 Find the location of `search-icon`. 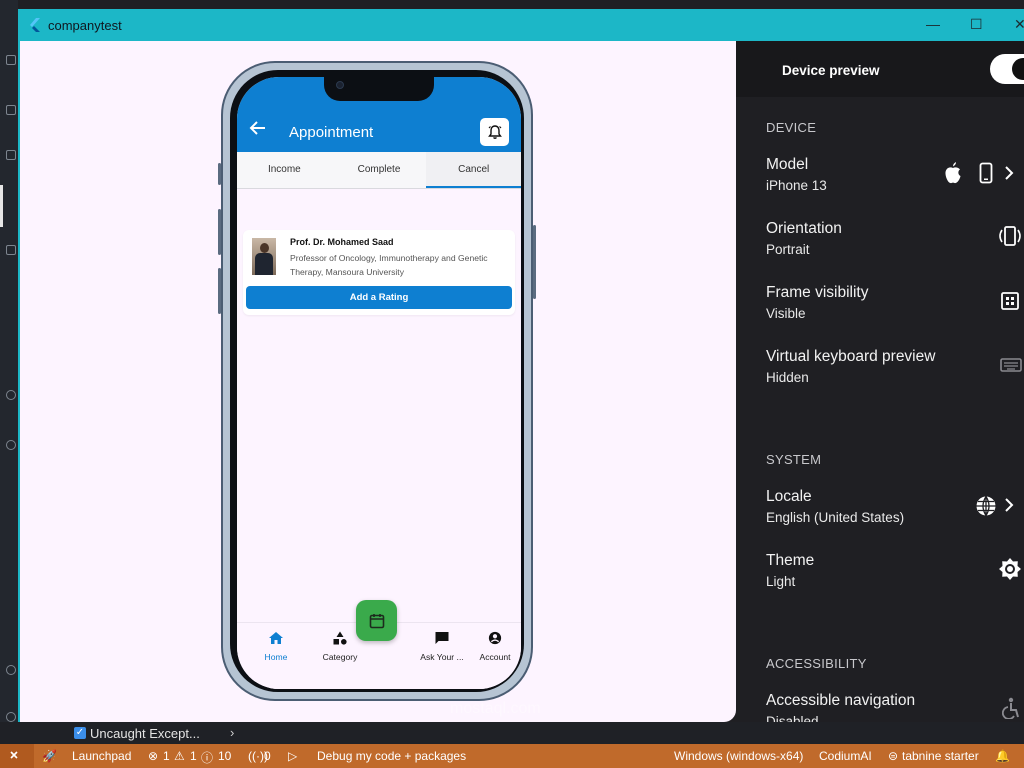

search-icon is located at coordinates (11, 110).